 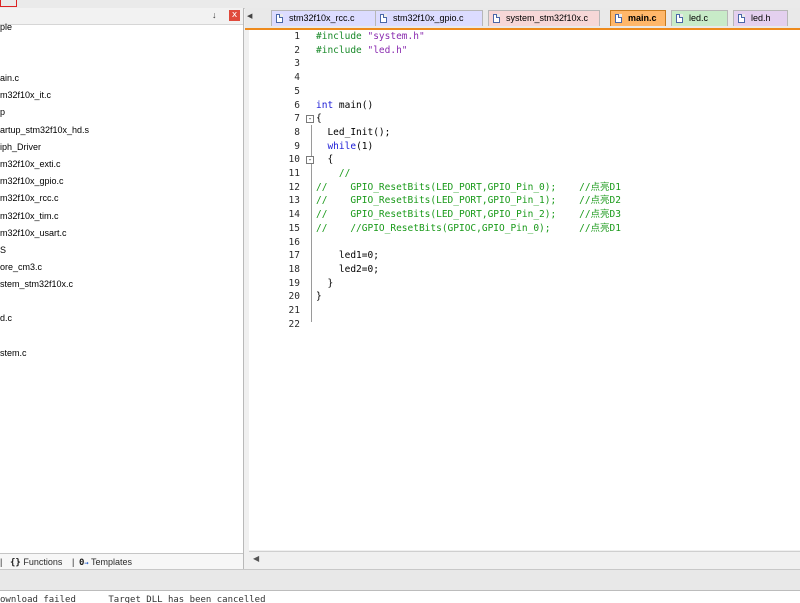 What do you see at coordinates (25, 97) in the screenshot?
I see `tree-item: m32f10x_it.c` at bounding box center [25, 97].